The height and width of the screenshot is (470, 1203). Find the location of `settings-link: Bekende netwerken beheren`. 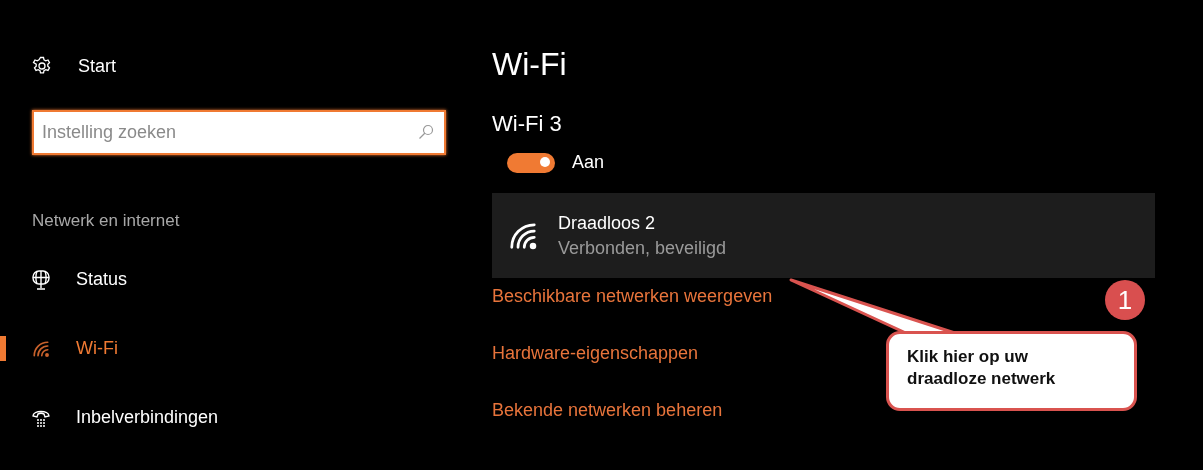

settings-link: Bekende netwerken beheren is located at coordinates (607, 410).